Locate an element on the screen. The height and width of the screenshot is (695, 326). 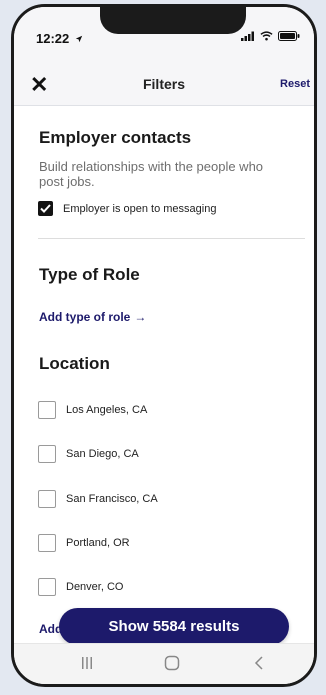
wifi-icon is located at coordinates (266, 36).